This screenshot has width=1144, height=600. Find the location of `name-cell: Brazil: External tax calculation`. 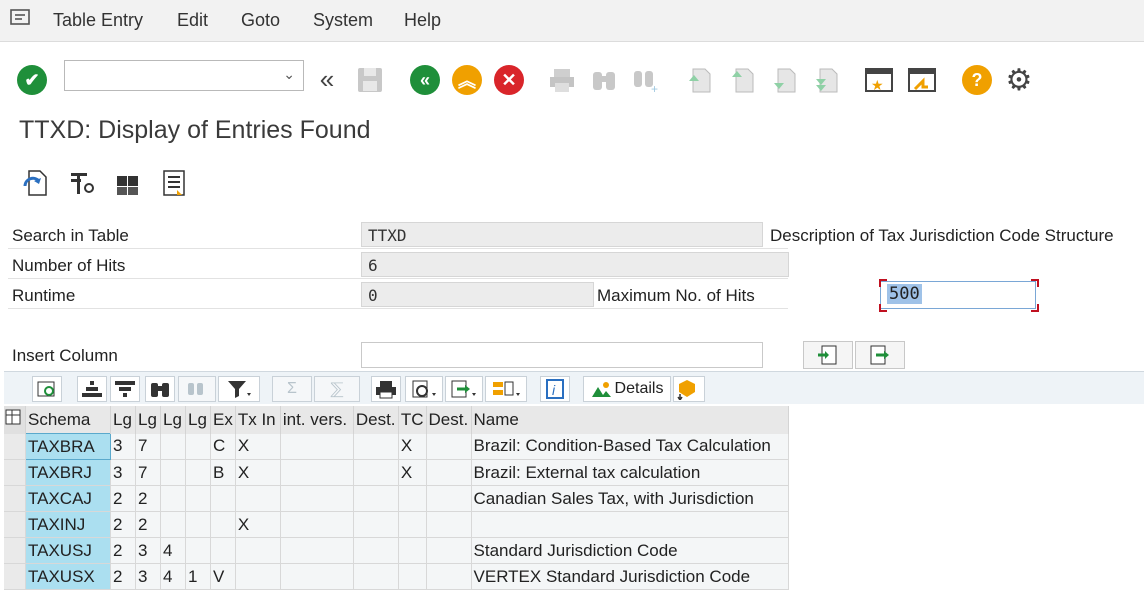

name-cell: Brazil: External tax calculation is located at coordinates (630, 472).